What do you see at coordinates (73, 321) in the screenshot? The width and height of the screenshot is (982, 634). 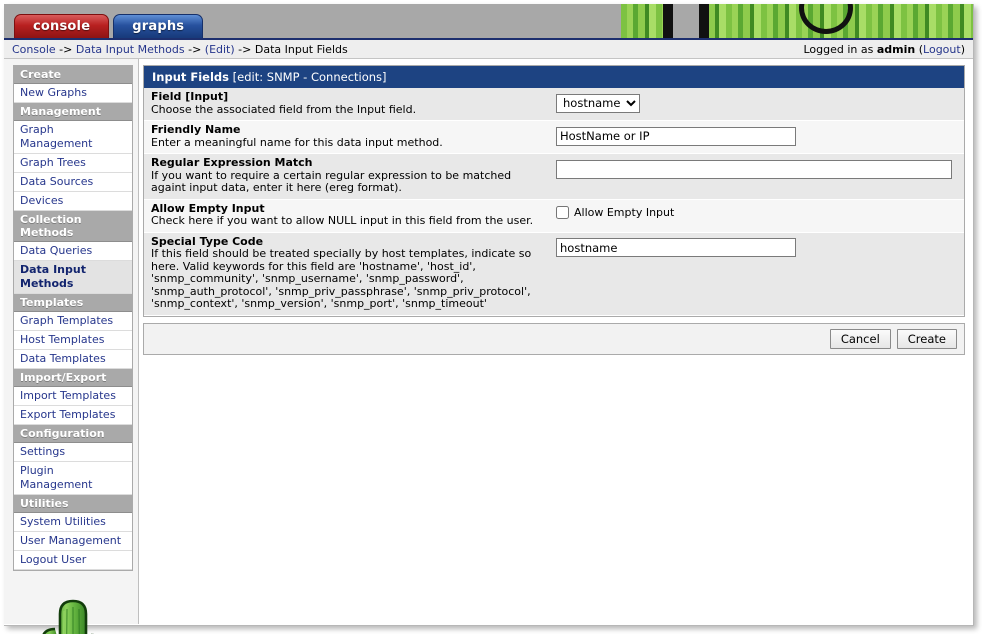 I see `sidebar-item-graph-templates: Graph Templates` at bounding box center [73, 321].